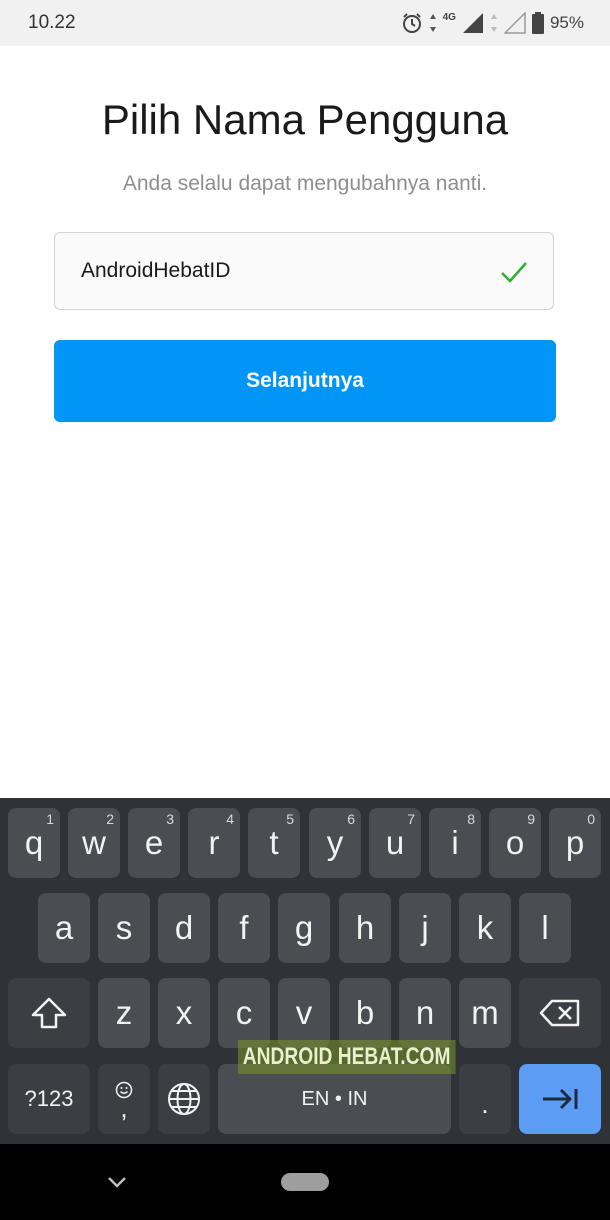  What do you see at coordinates (94, 843) in the screenshot?
I see `key-w: w2` at bounding box center [94, 843].